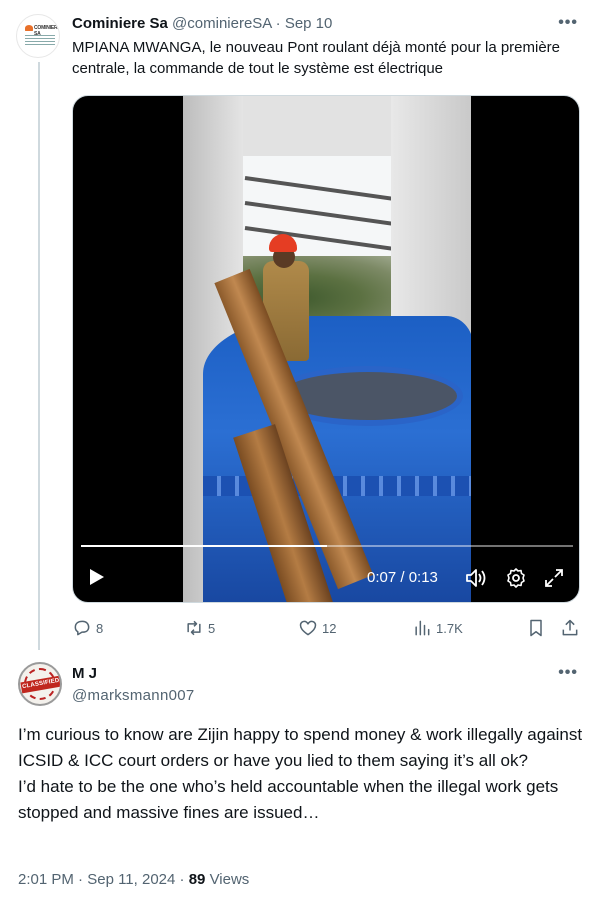 This screenshot has height=900, width=598. What do you see at coordinates (197, 879) in the screenshot?
I see `tweet2-views-count: 89` at bounding box center [197, 879].